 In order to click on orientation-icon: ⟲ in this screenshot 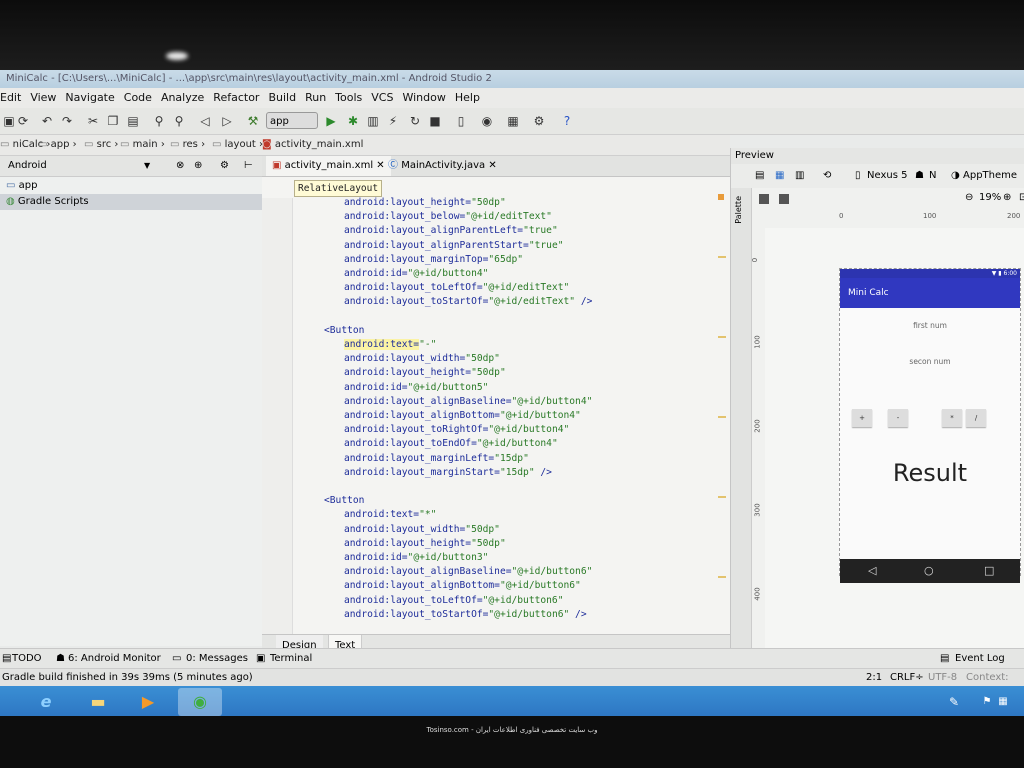, I will do `click(827, 176)`.